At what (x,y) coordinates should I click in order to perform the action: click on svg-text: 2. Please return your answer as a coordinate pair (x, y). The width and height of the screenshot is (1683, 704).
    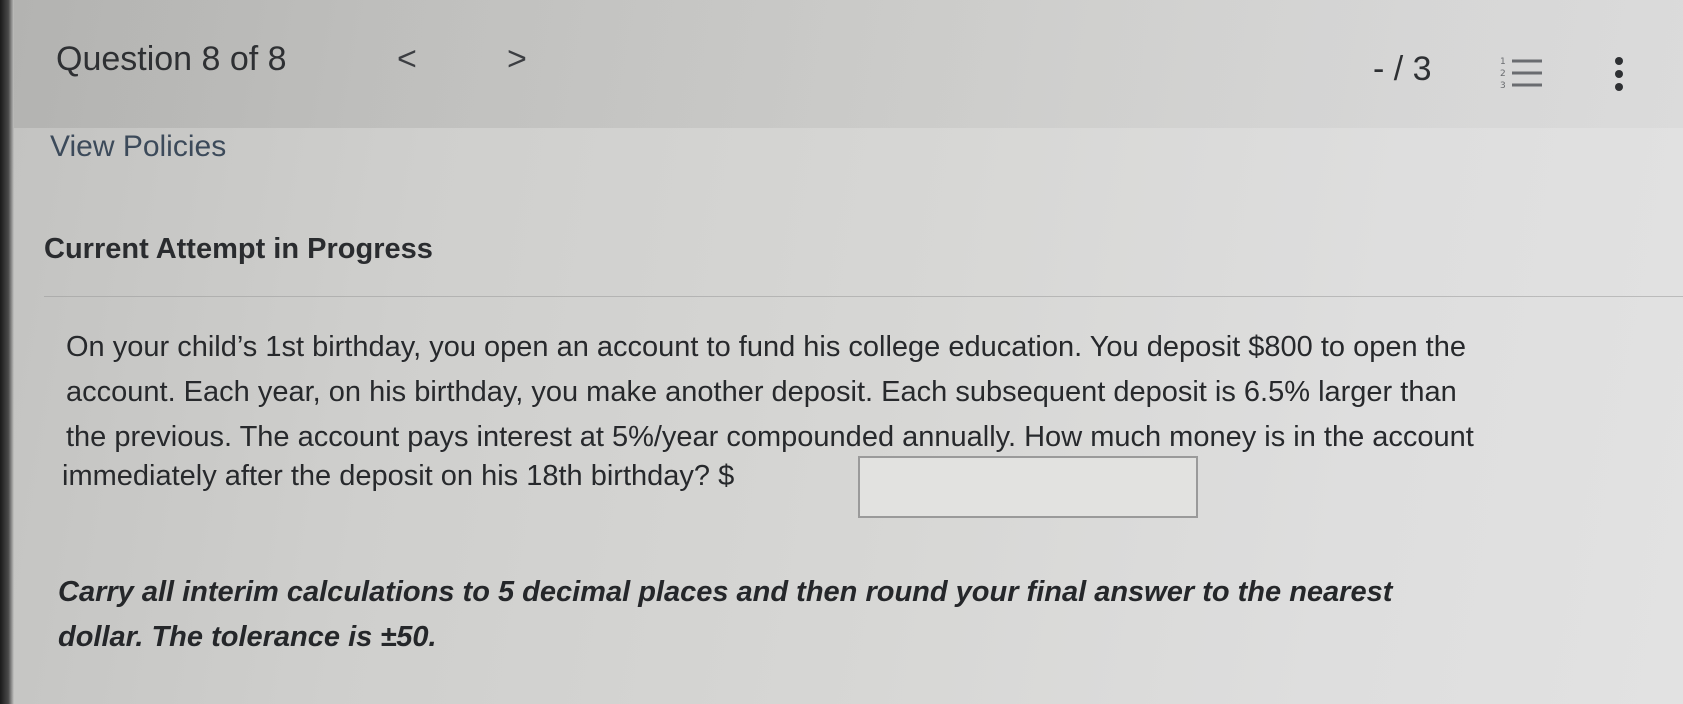
    Looking at the image, I should click on (1503, 74).